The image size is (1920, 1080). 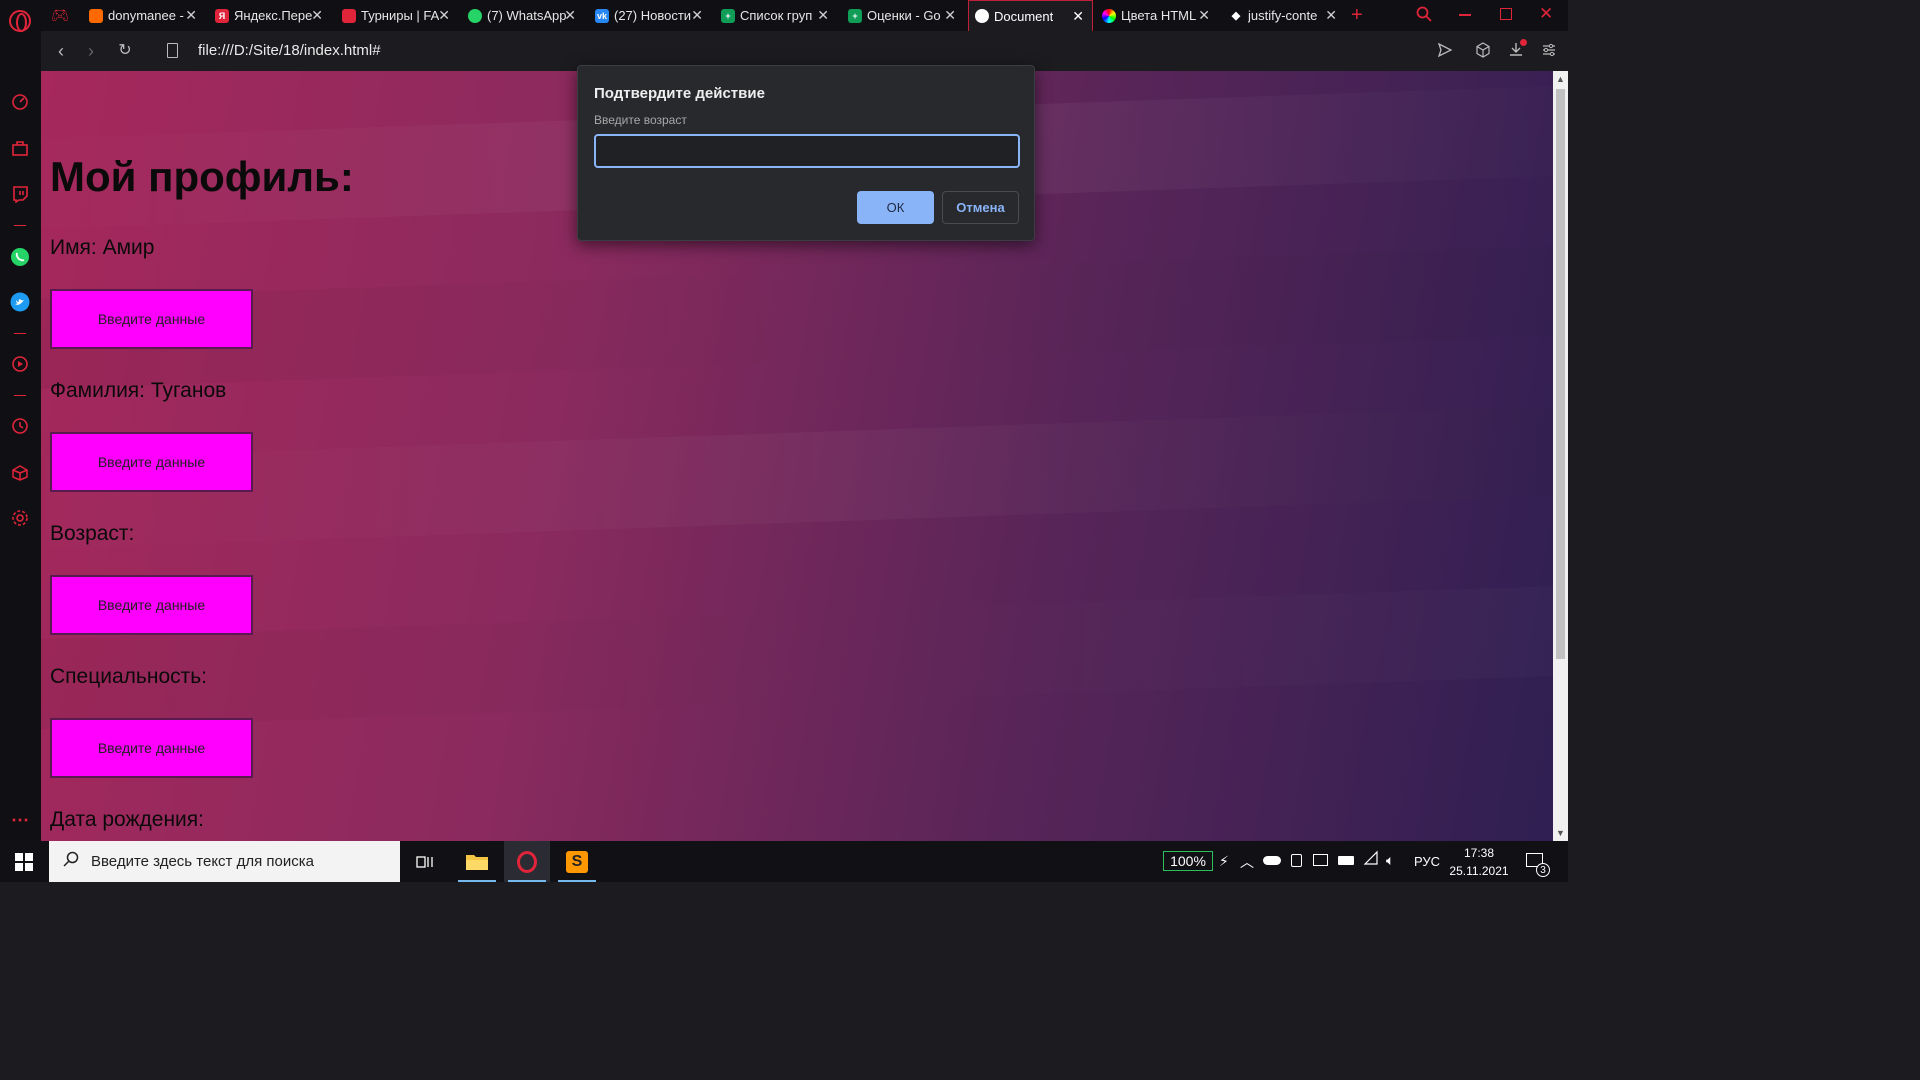 I want to click on whatsapp-icon, so click(x=20, y=257).